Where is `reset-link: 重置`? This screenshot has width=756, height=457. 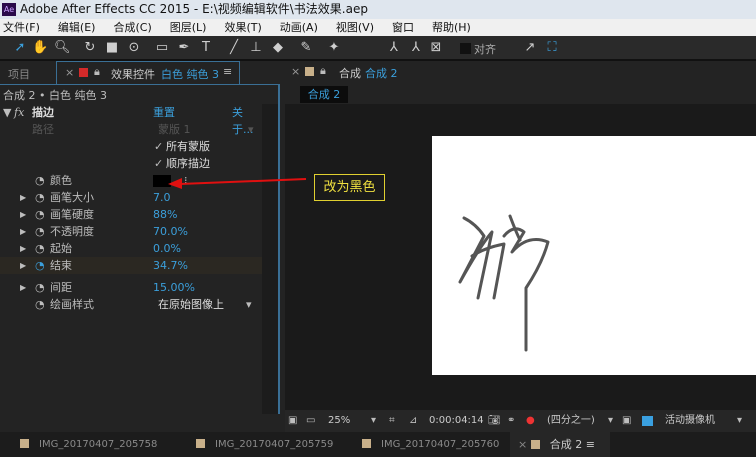
reset-link: 重置 is located at coordinates (164, 112).